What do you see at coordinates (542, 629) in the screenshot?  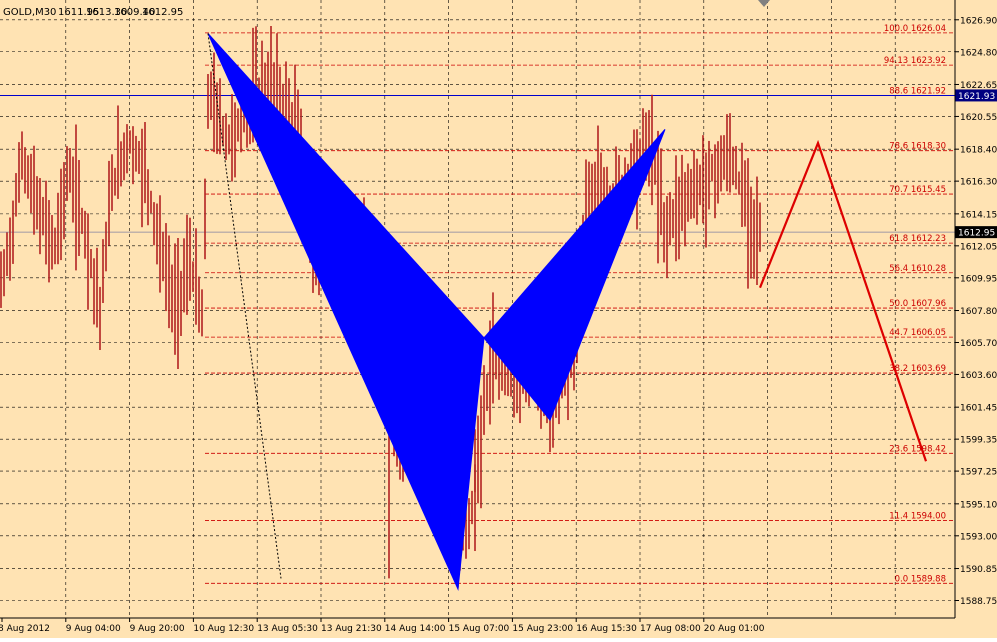 I see `time-tick-label: 15 Aug 23:00` at bounding box center [542, 629].